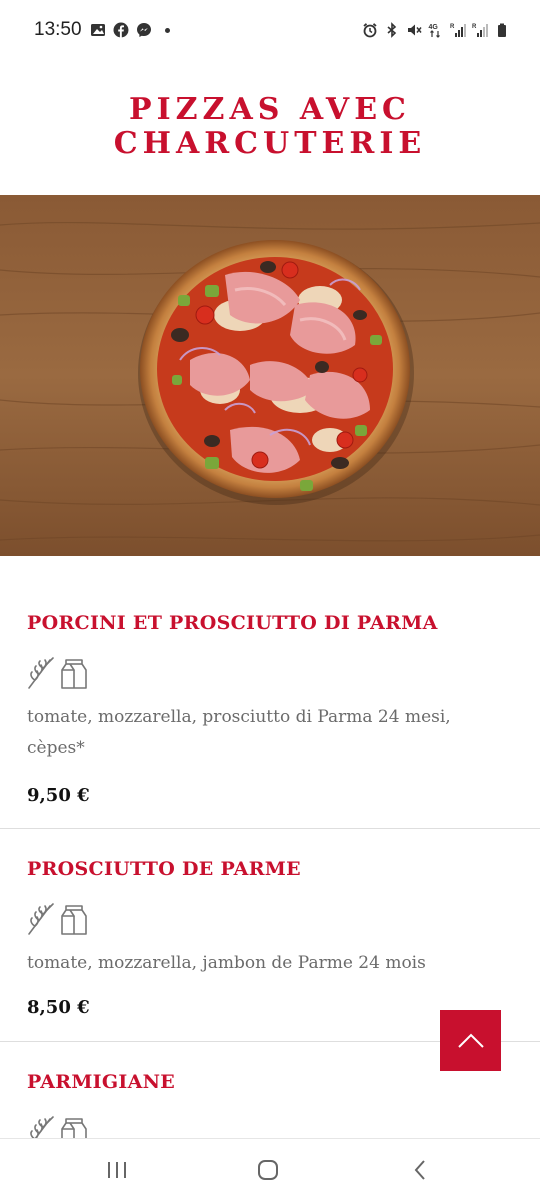 This screenshot has height=1200, width=540. I want to click on 4g-data-icon: 4G, so click(434, 31).